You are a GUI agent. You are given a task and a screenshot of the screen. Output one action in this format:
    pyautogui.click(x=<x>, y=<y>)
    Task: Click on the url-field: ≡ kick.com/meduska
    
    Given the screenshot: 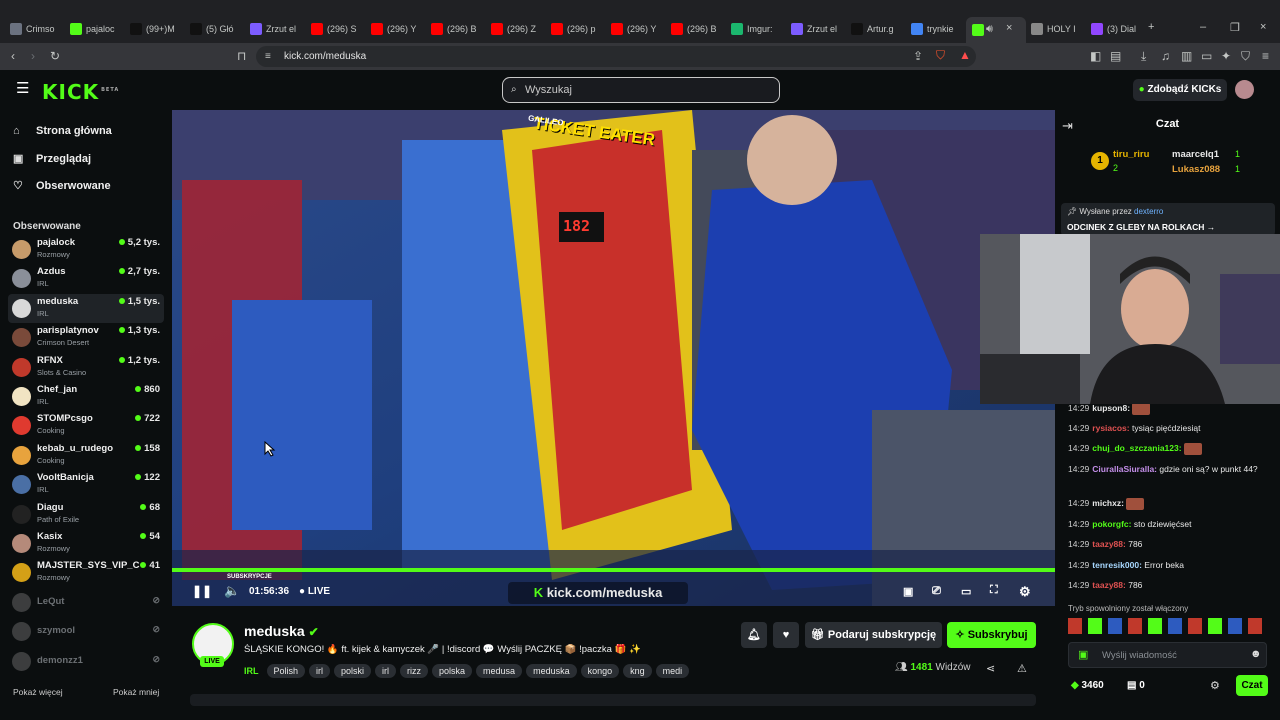 What is the action you would take?
    pyautogui.click(x=616, y=56)
    